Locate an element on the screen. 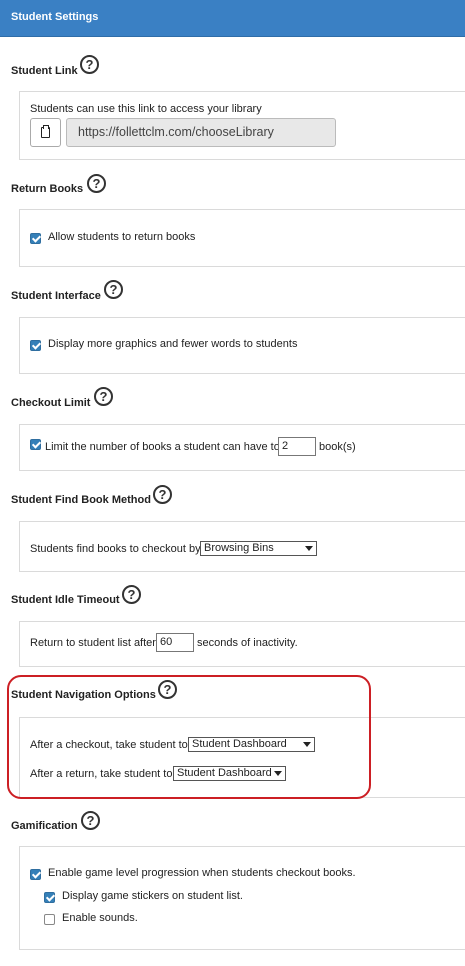 This screenshot has width=465, height=966. after-checkout-label: After a checkout, take student to is located at coordinates (109, 745).